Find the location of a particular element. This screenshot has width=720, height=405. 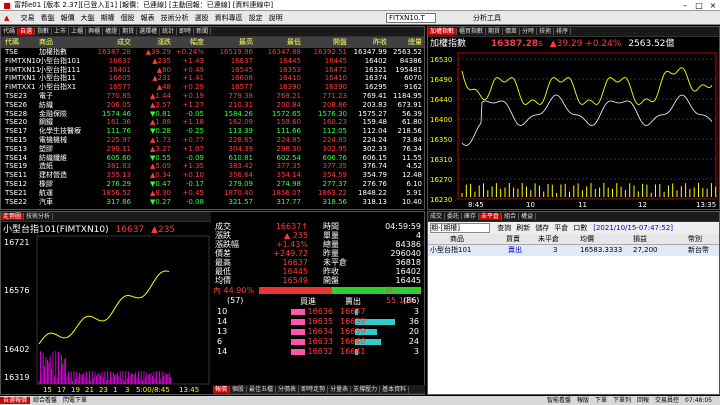

quote-col-header: 幅度 is located at coordinates (197, 42).